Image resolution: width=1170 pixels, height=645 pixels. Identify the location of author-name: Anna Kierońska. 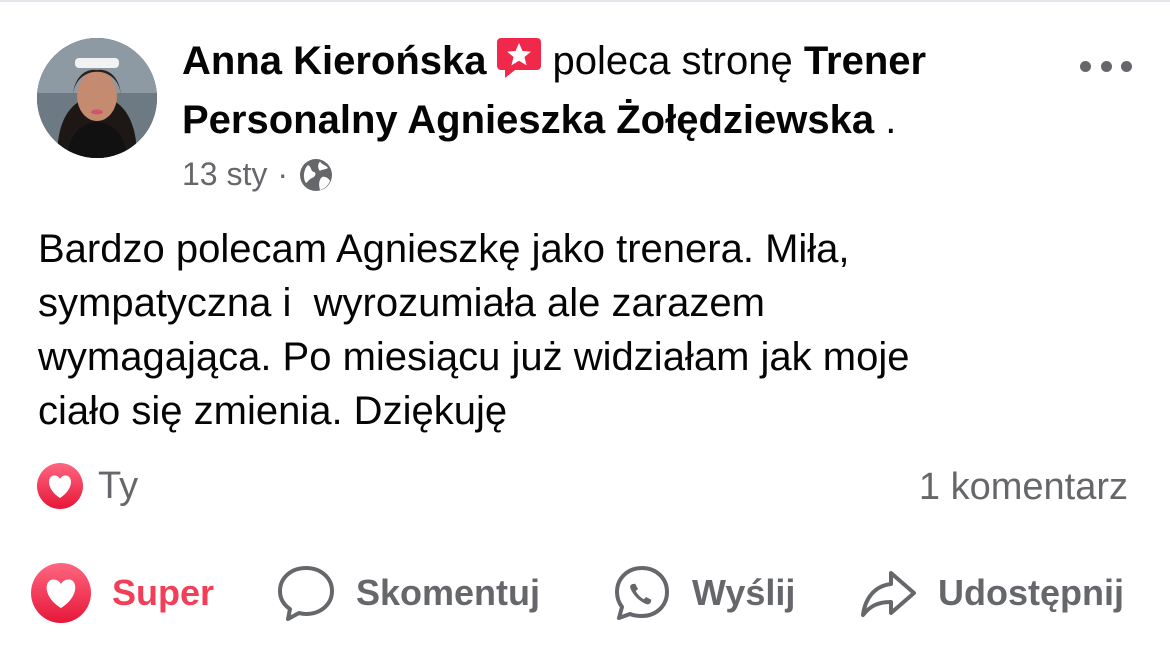
(334, 61).